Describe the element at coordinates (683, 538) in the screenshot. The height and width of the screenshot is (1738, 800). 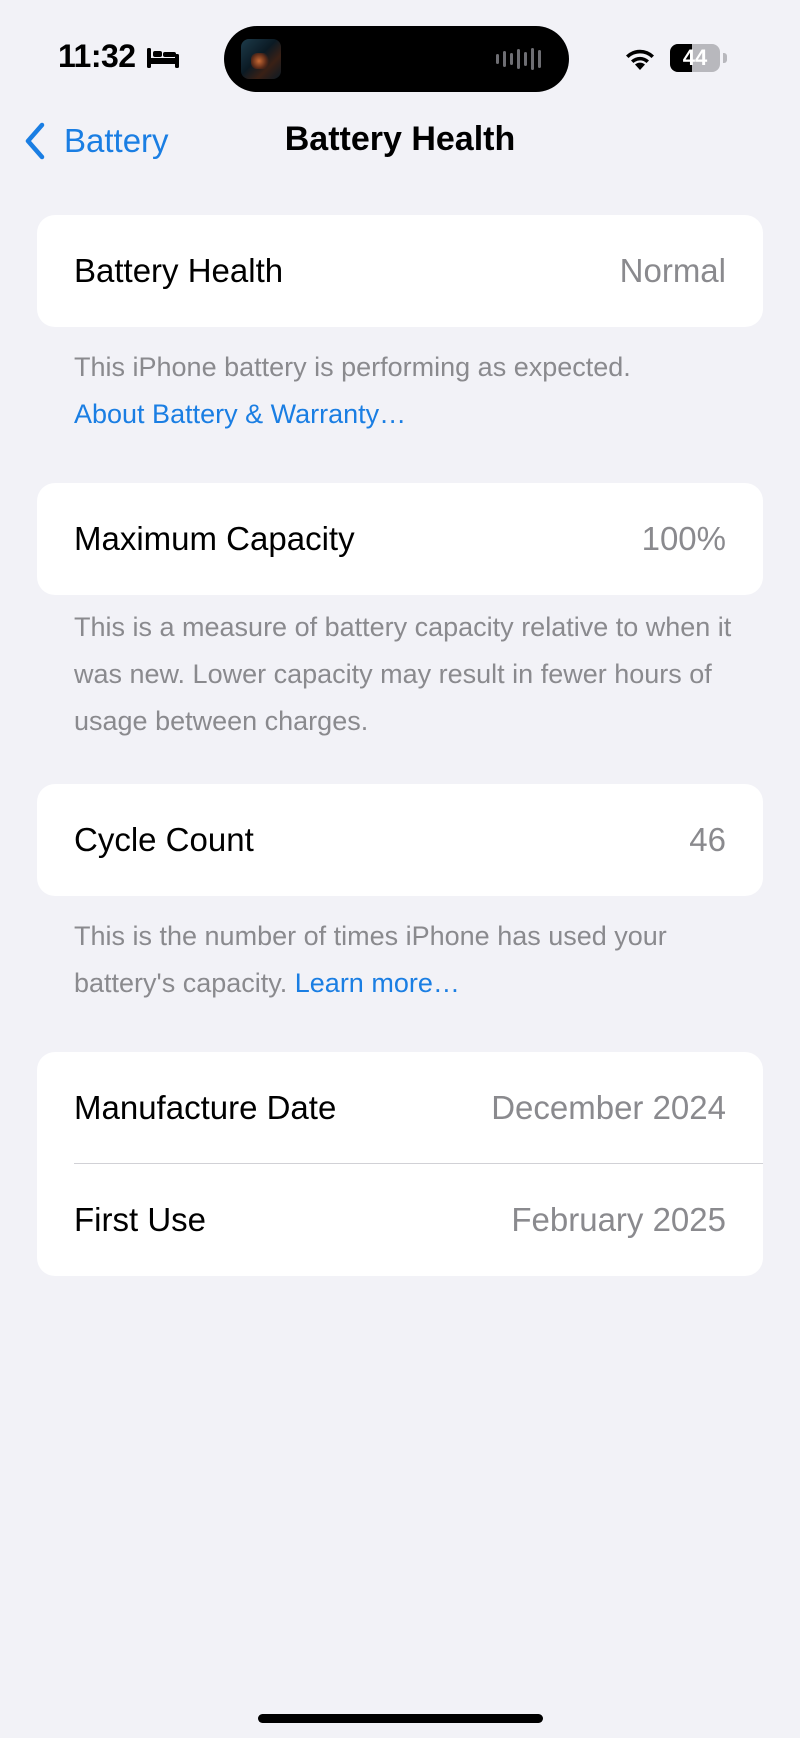
I see `maximum-capacity-value: 100%` at that location.